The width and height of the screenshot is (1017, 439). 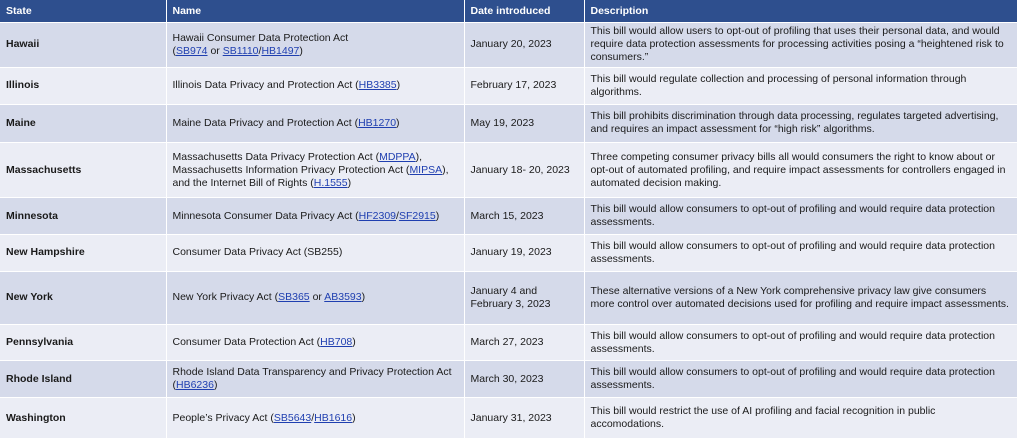 I want to click on bill-link: SB1110, so click(x=241, y=51).